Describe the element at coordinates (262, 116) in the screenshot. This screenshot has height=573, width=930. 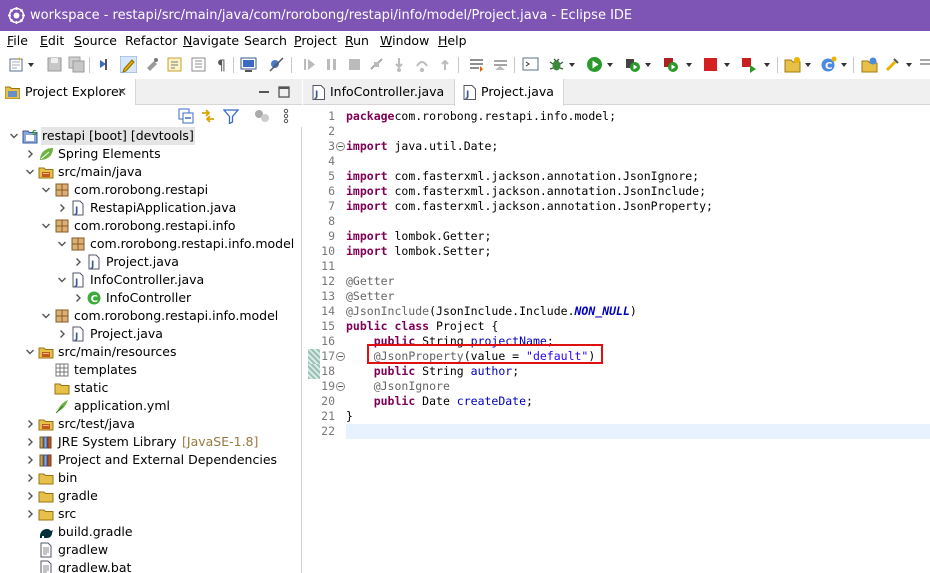
I see `focus-on-active-task-icon` at that location.